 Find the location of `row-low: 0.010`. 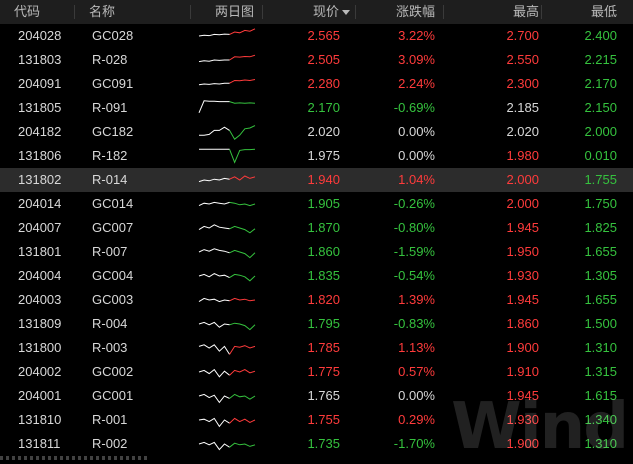

row-low: 0.010 is located at coordinates (600, 155).